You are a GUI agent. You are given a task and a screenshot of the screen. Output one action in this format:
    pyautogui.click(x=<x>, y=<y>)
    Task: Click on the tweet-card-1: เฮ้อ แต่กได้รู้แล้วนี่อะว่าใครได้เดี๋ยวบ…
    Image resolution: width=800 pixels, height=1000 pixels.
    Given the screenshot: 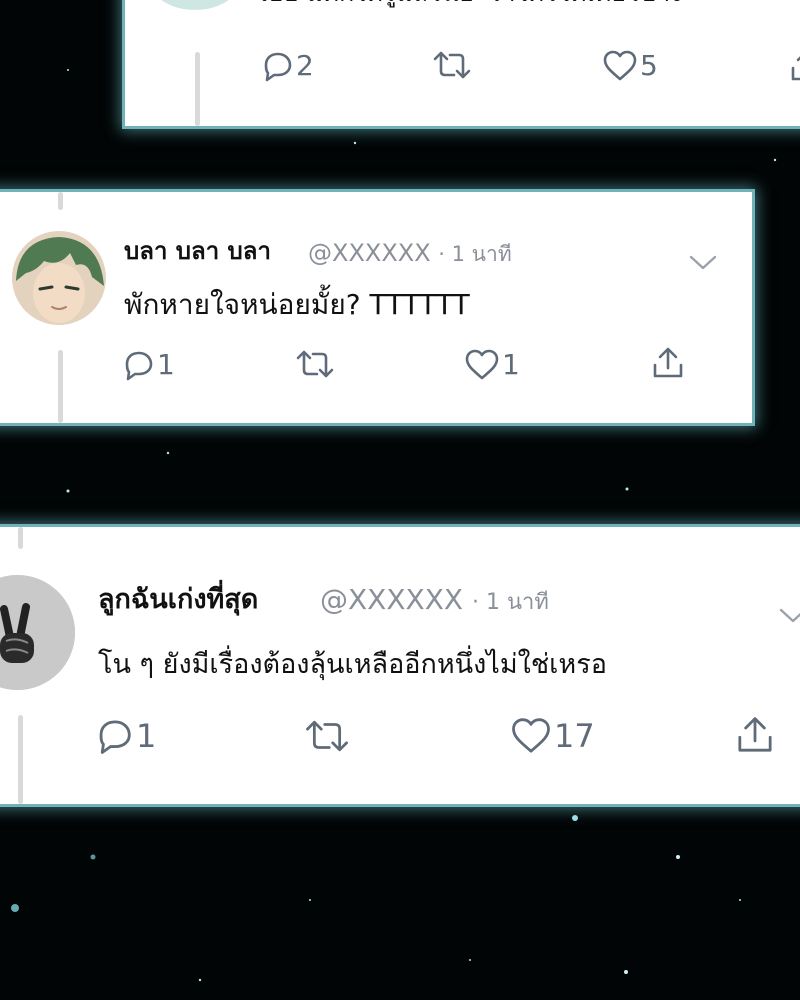 What is the action you would take?
    pyautogui.click(x=462, y=63)
    